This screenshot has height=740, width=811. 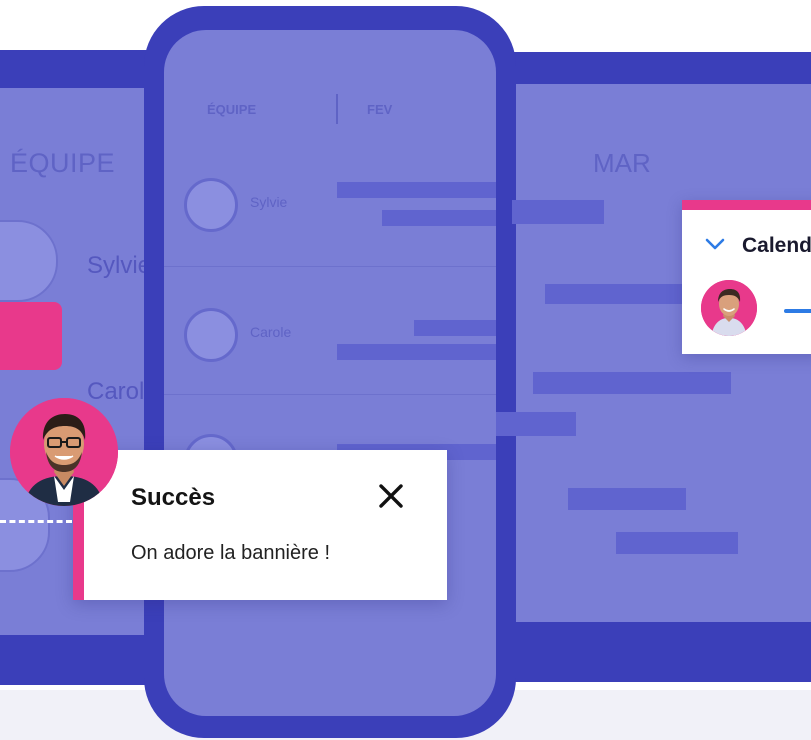 I want to click on dashed-connector, so click(x=36, y=521).